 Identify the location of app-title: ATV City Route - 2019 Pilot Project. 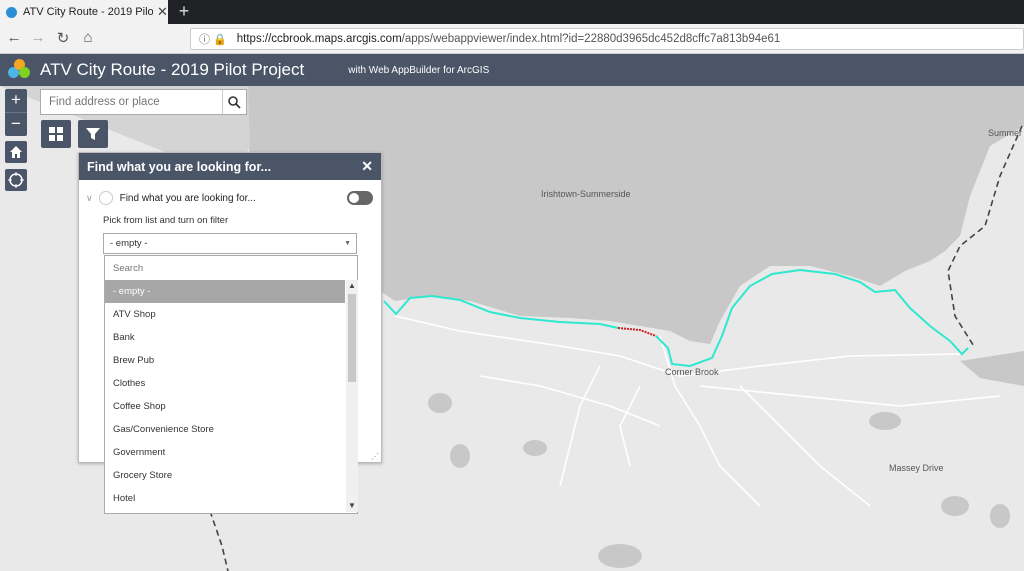
(172, 69).